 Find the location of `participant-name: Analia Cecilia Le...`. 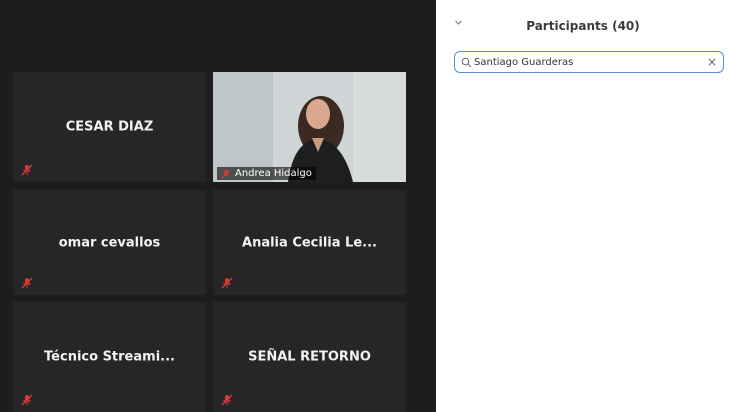

participant-name: Analia Cecilia Le... is located at coordinates (309, 242).